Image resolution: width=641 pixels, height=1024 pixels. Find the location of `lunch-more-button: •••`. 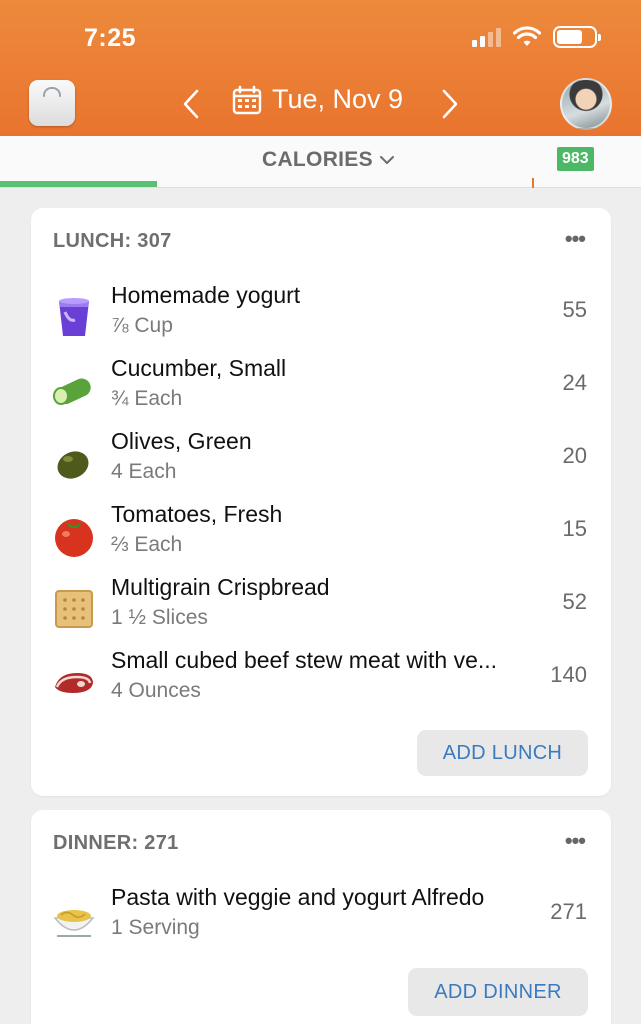

lunch-more-button: ••• is located at coordinates (575, 239).